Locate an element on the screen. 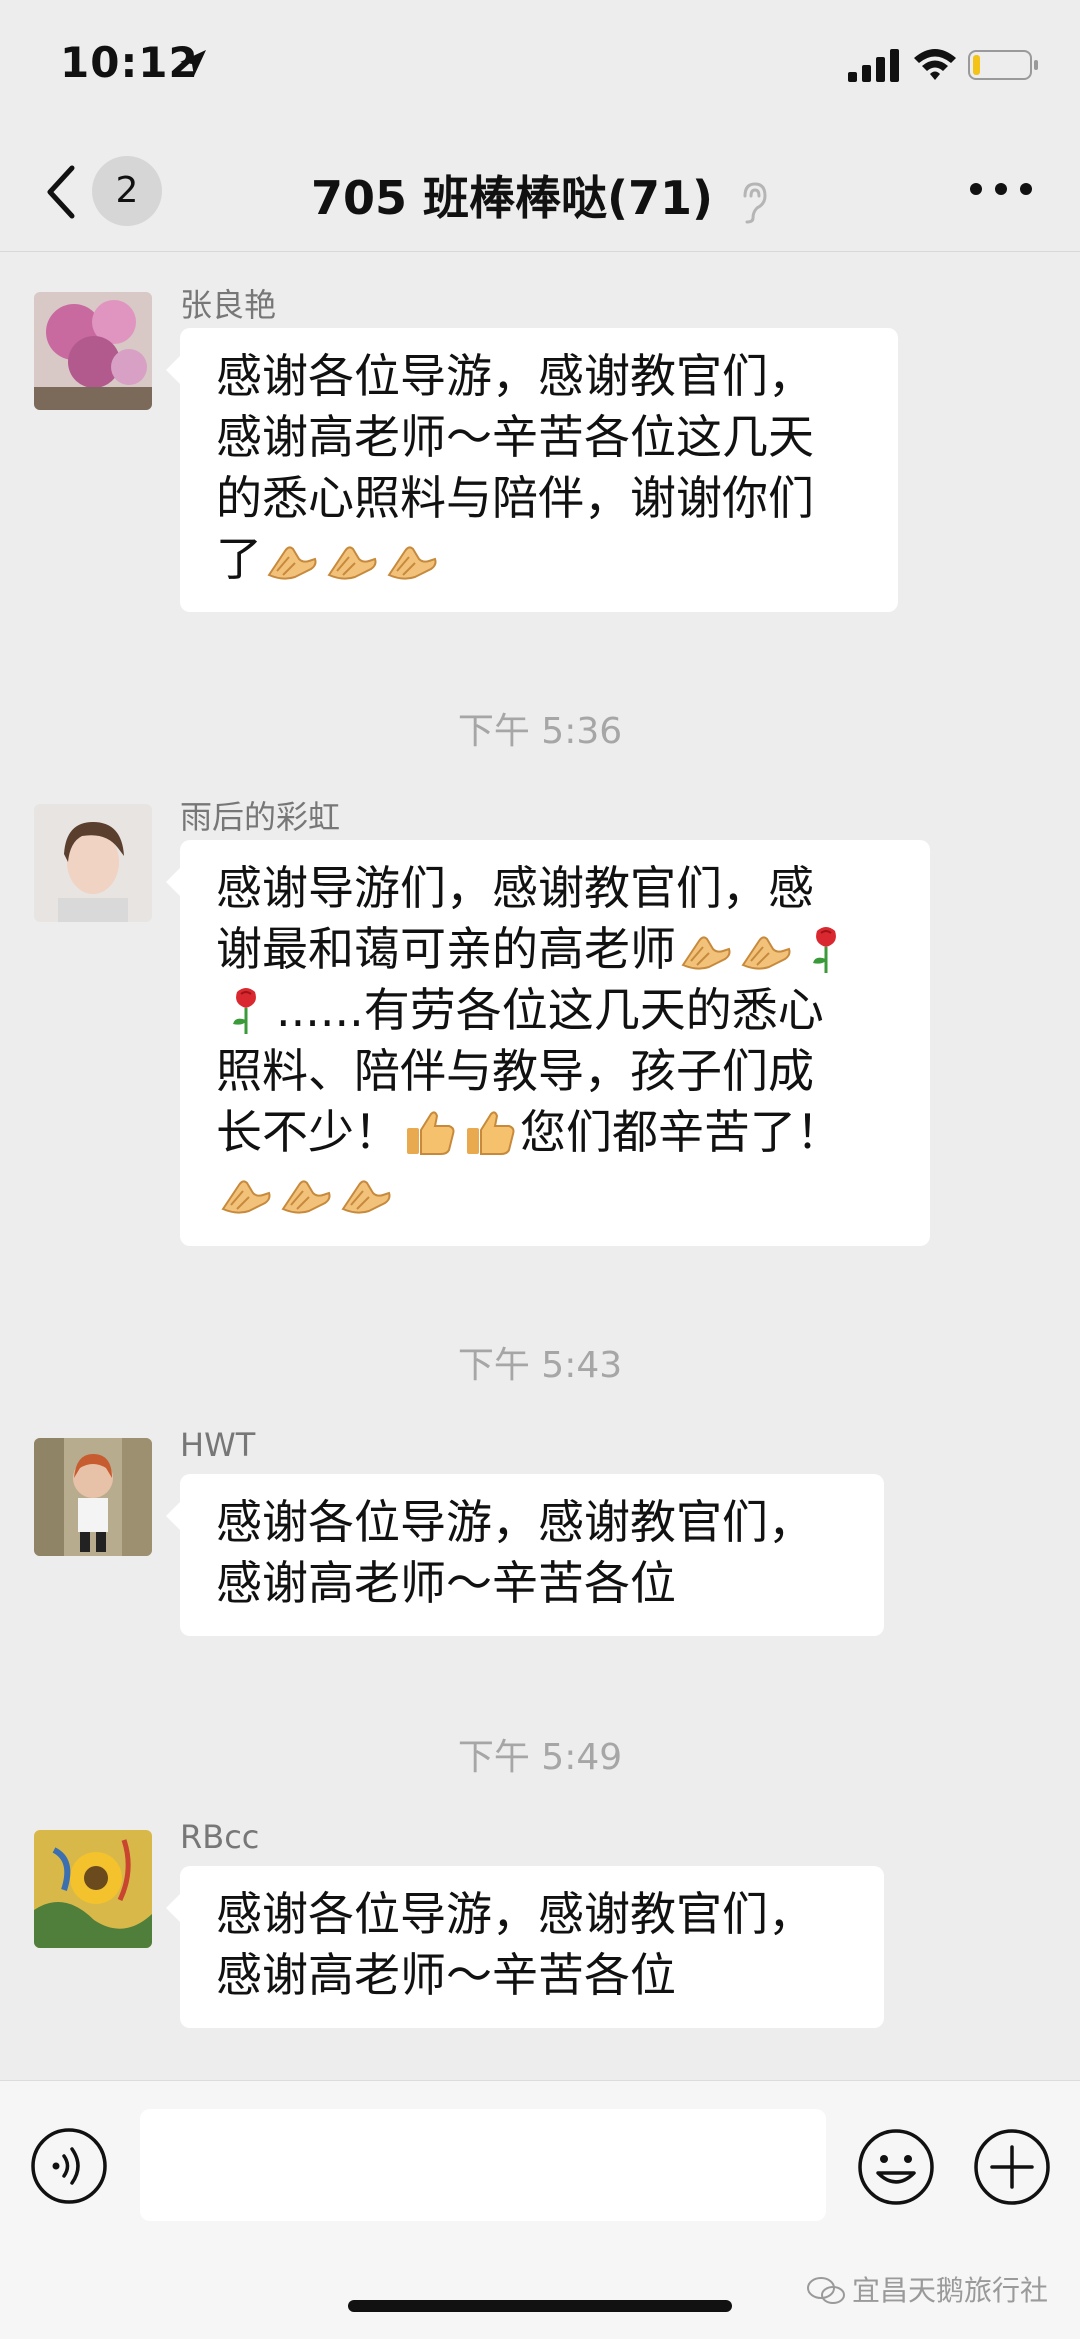 This screenshot has height=2339, width=1080. more-actions-plus-icon is located at coordinates (1012, 2167).